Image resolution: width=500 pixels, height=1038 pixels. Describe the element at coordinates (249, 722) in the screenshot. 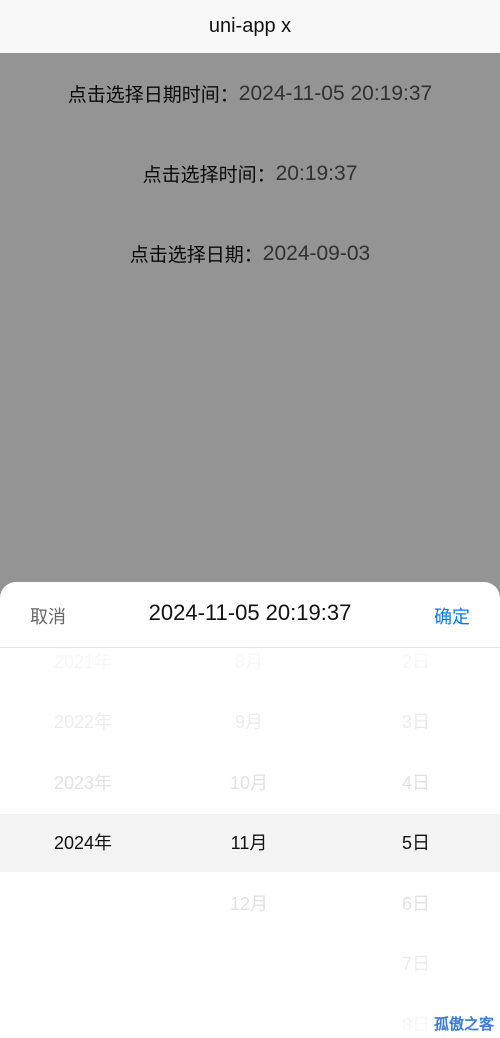

I see `month-option: 9月` at that location.